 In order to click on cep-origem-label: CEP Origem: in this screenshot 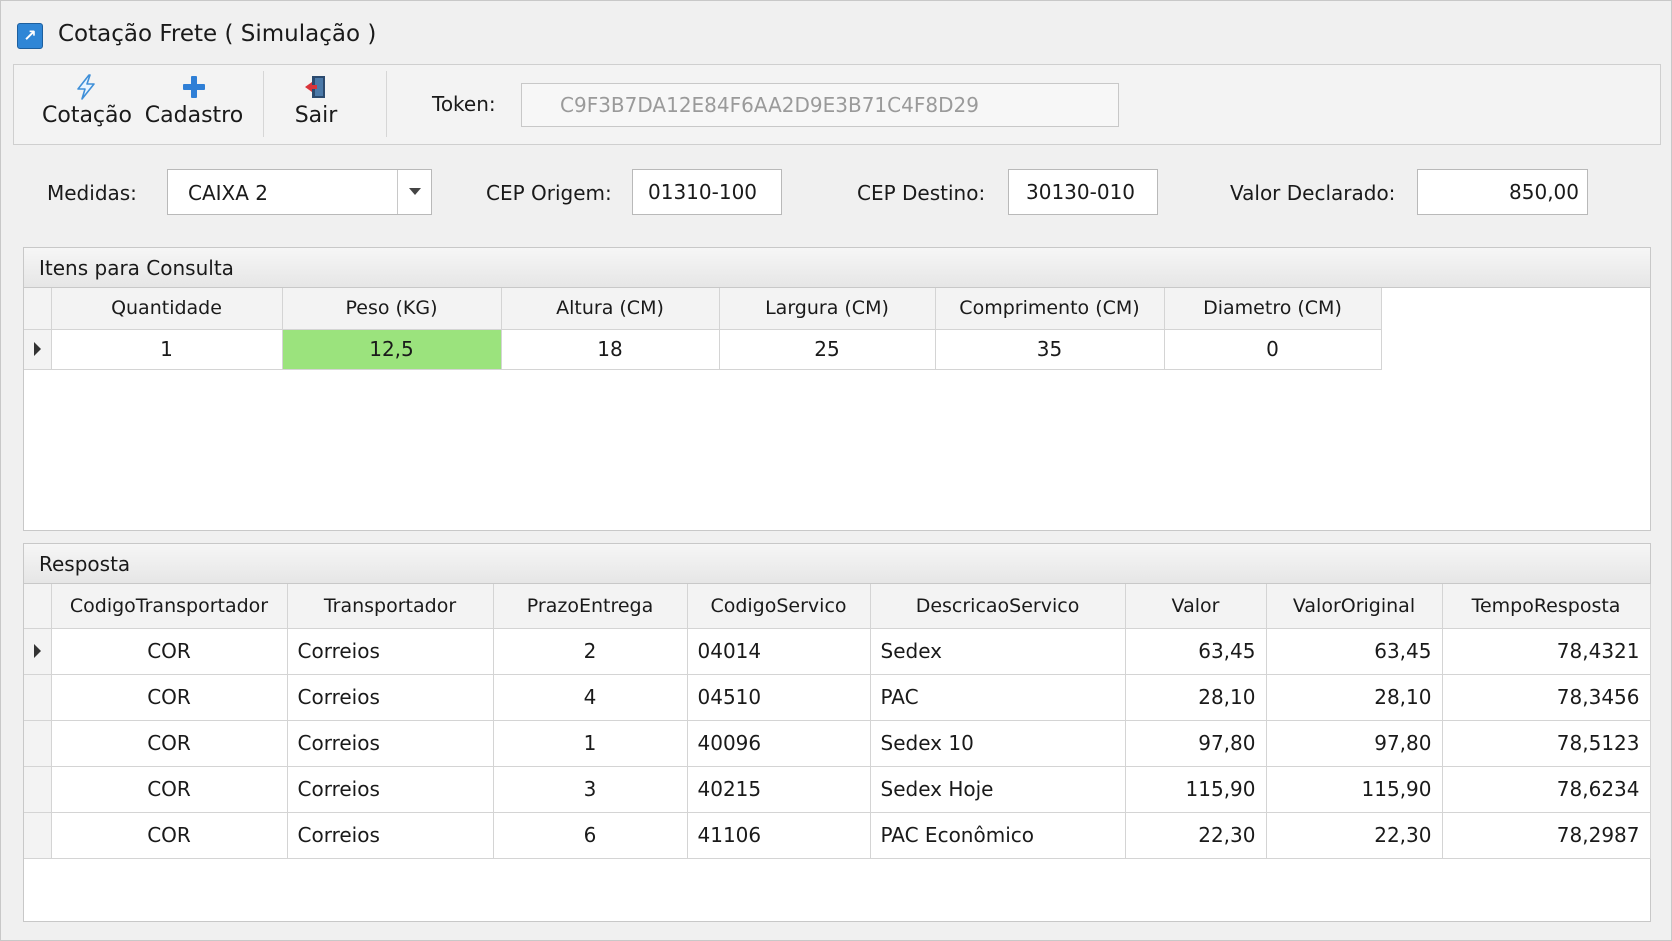, I will do `click(549, 193)`.